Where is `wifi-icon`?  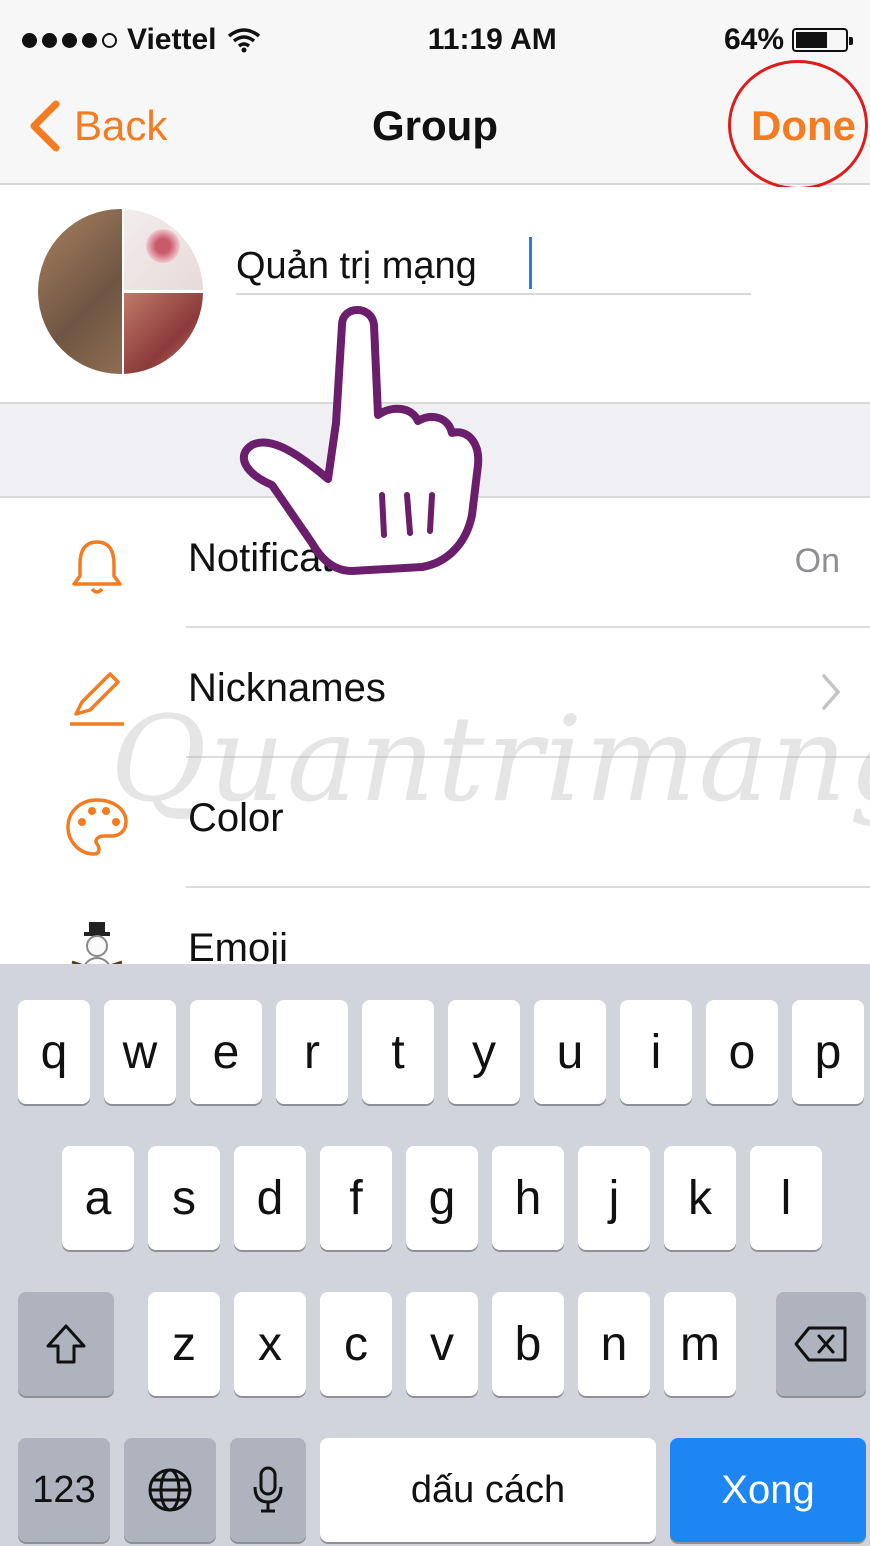
wifi-icon is located at coordinates (243, 40).